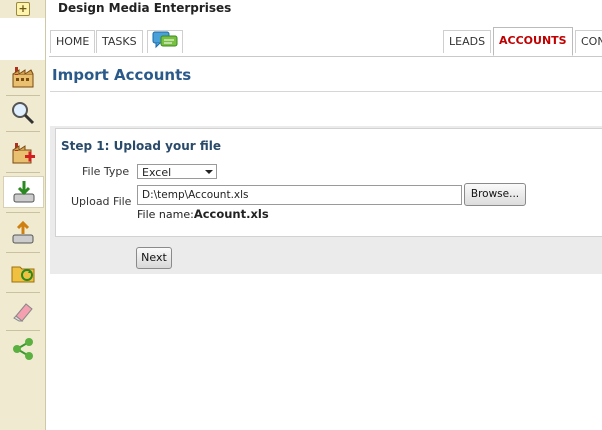  Describe the element at coordinates (119, 41) in the screenshot. I see `tab-tasks: TASKS` at that location.